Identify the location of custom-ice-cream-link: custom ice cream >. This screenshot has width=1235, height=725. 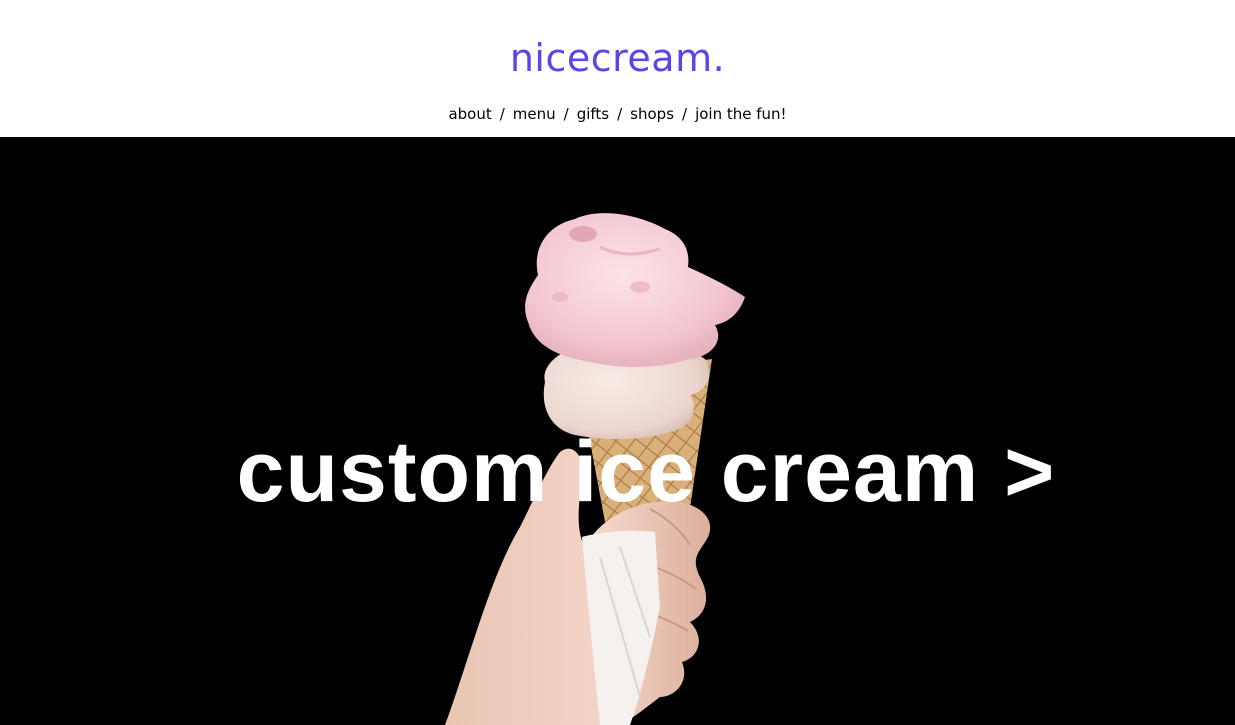
(617, 472).